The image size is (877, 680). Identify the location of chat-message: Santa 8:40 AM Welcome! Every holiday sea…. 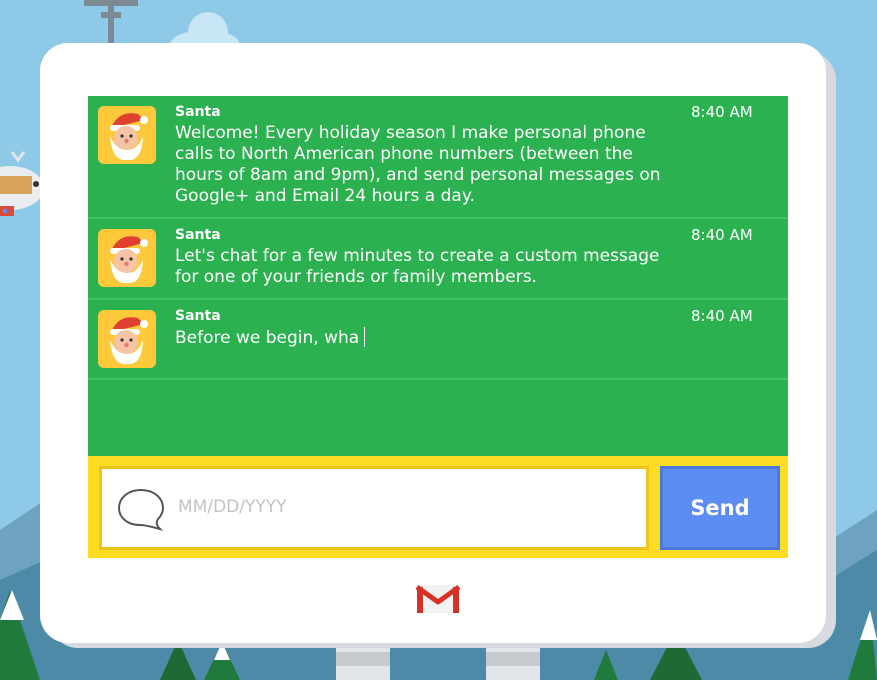
(438, 157).